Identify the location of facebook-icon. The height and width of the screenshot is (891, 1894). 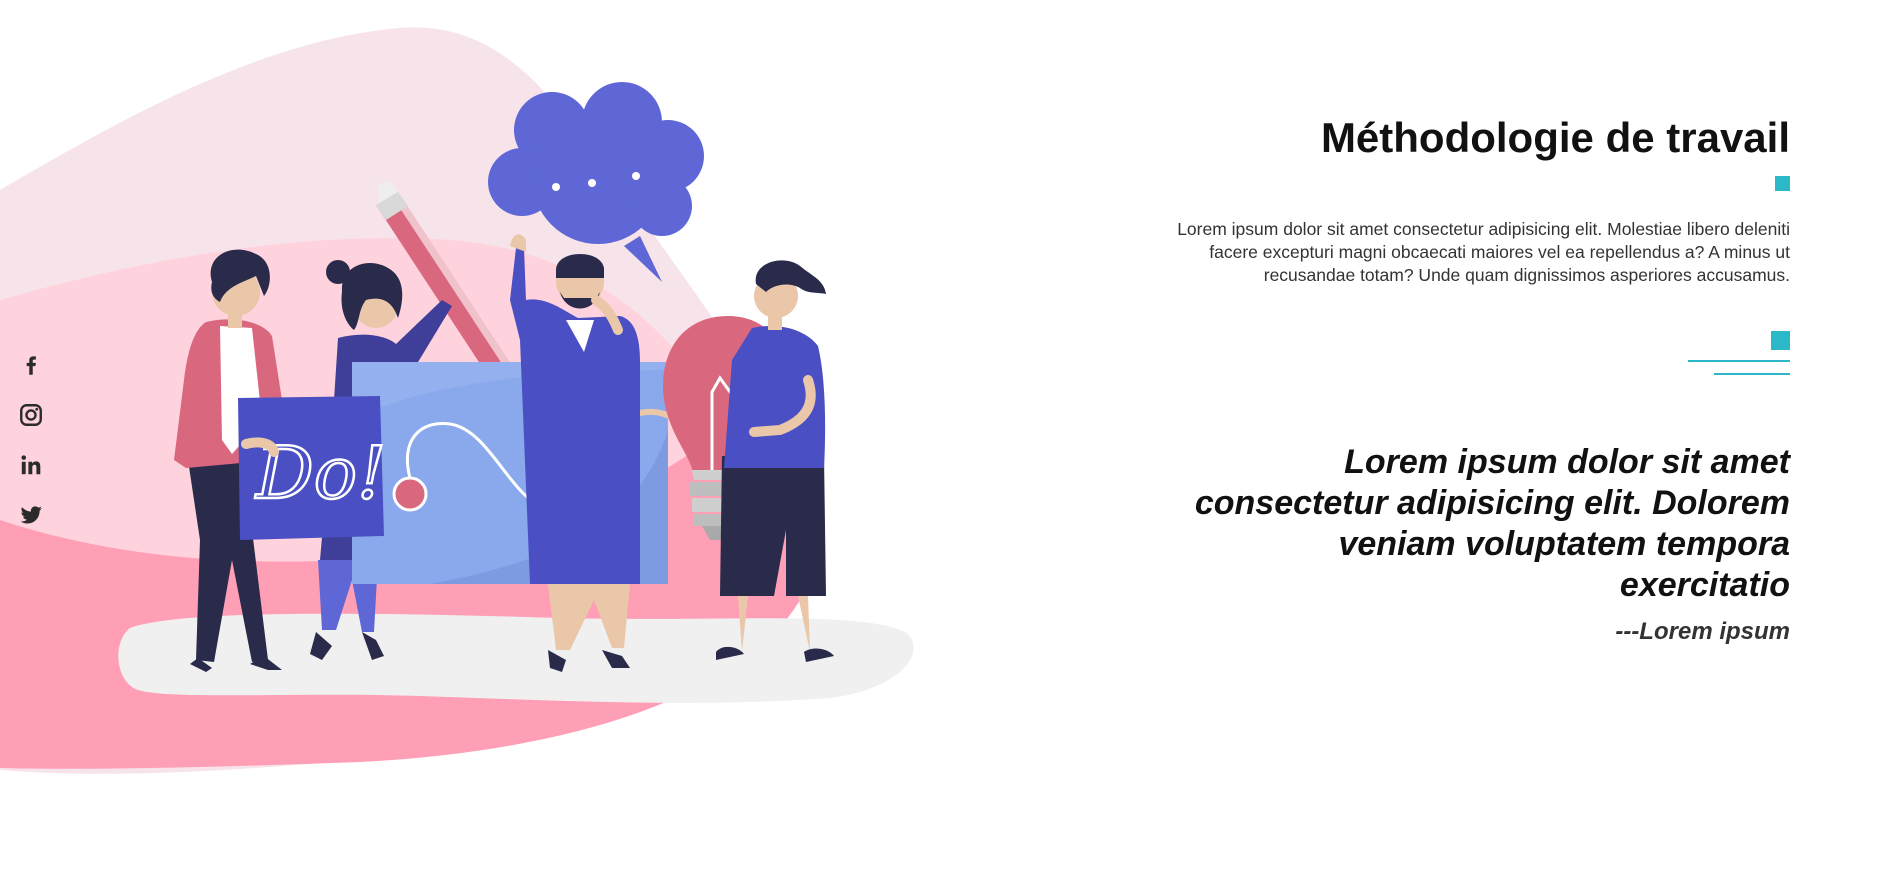
(31, 365).